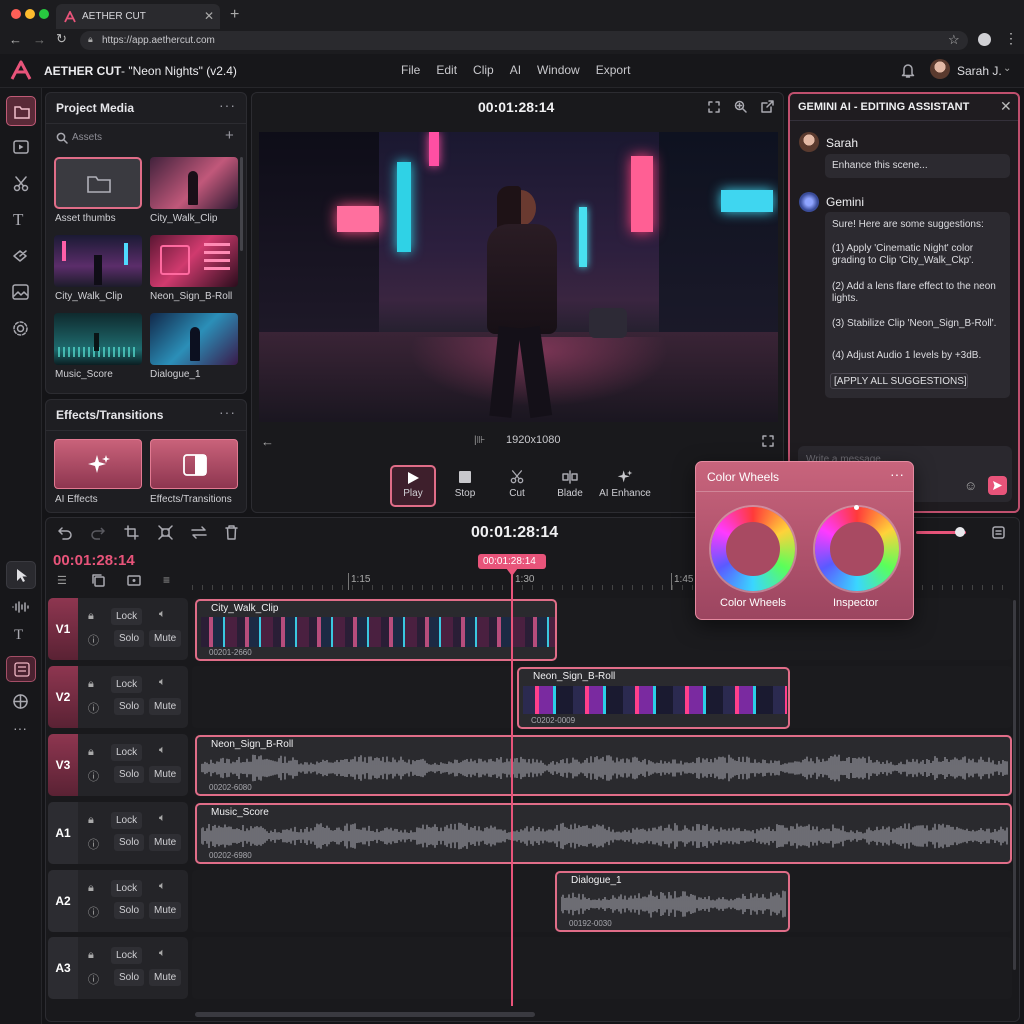 This screenshot has width=1024, height=1024. Describe the element at coordinates (227, 412) in the screenshot. I see `effects-options-icon: ···` at that location.